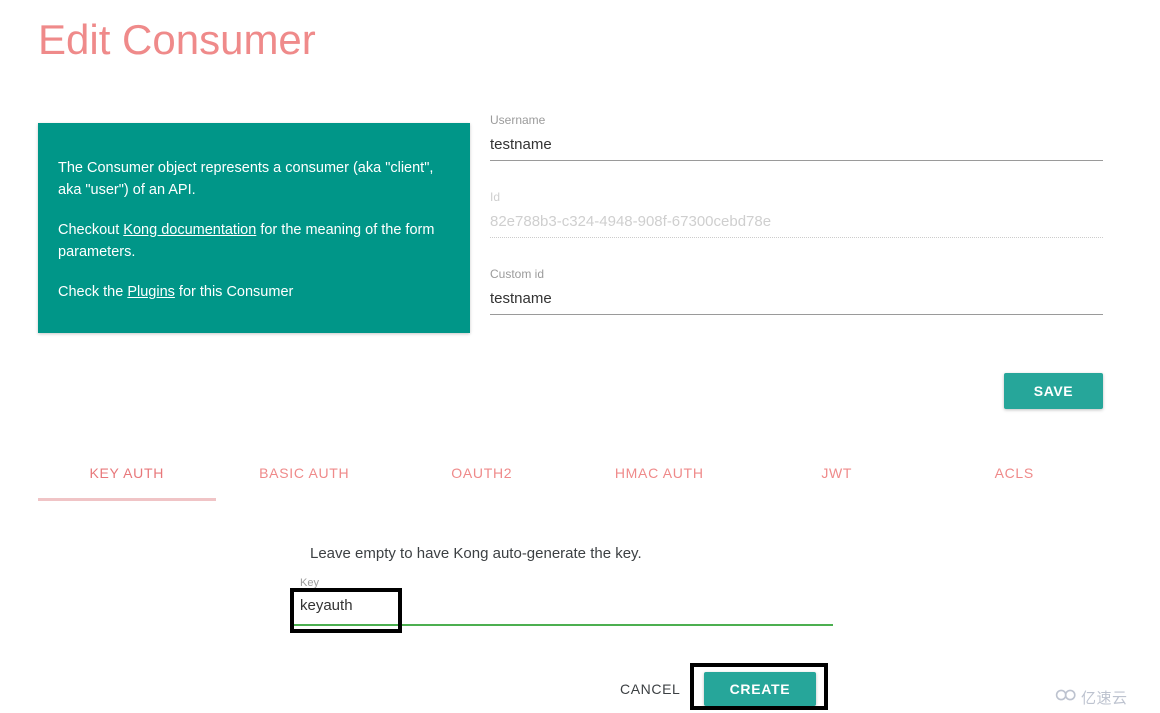  Describe the element at coordinates (151, 292) in the screenshot. I see `plugins-link: Plugins` at that location.